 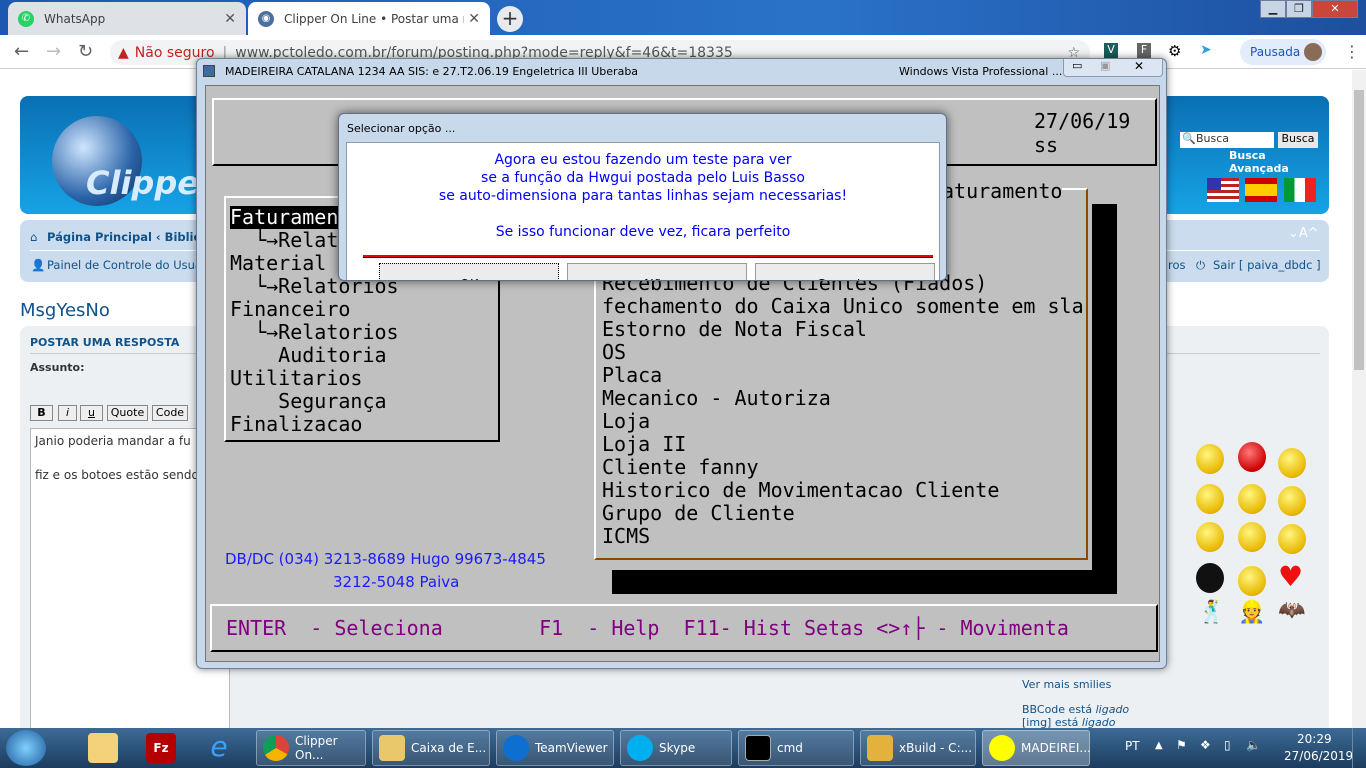 I want to click on new-tab-button: +, so click(x=510, y=19).